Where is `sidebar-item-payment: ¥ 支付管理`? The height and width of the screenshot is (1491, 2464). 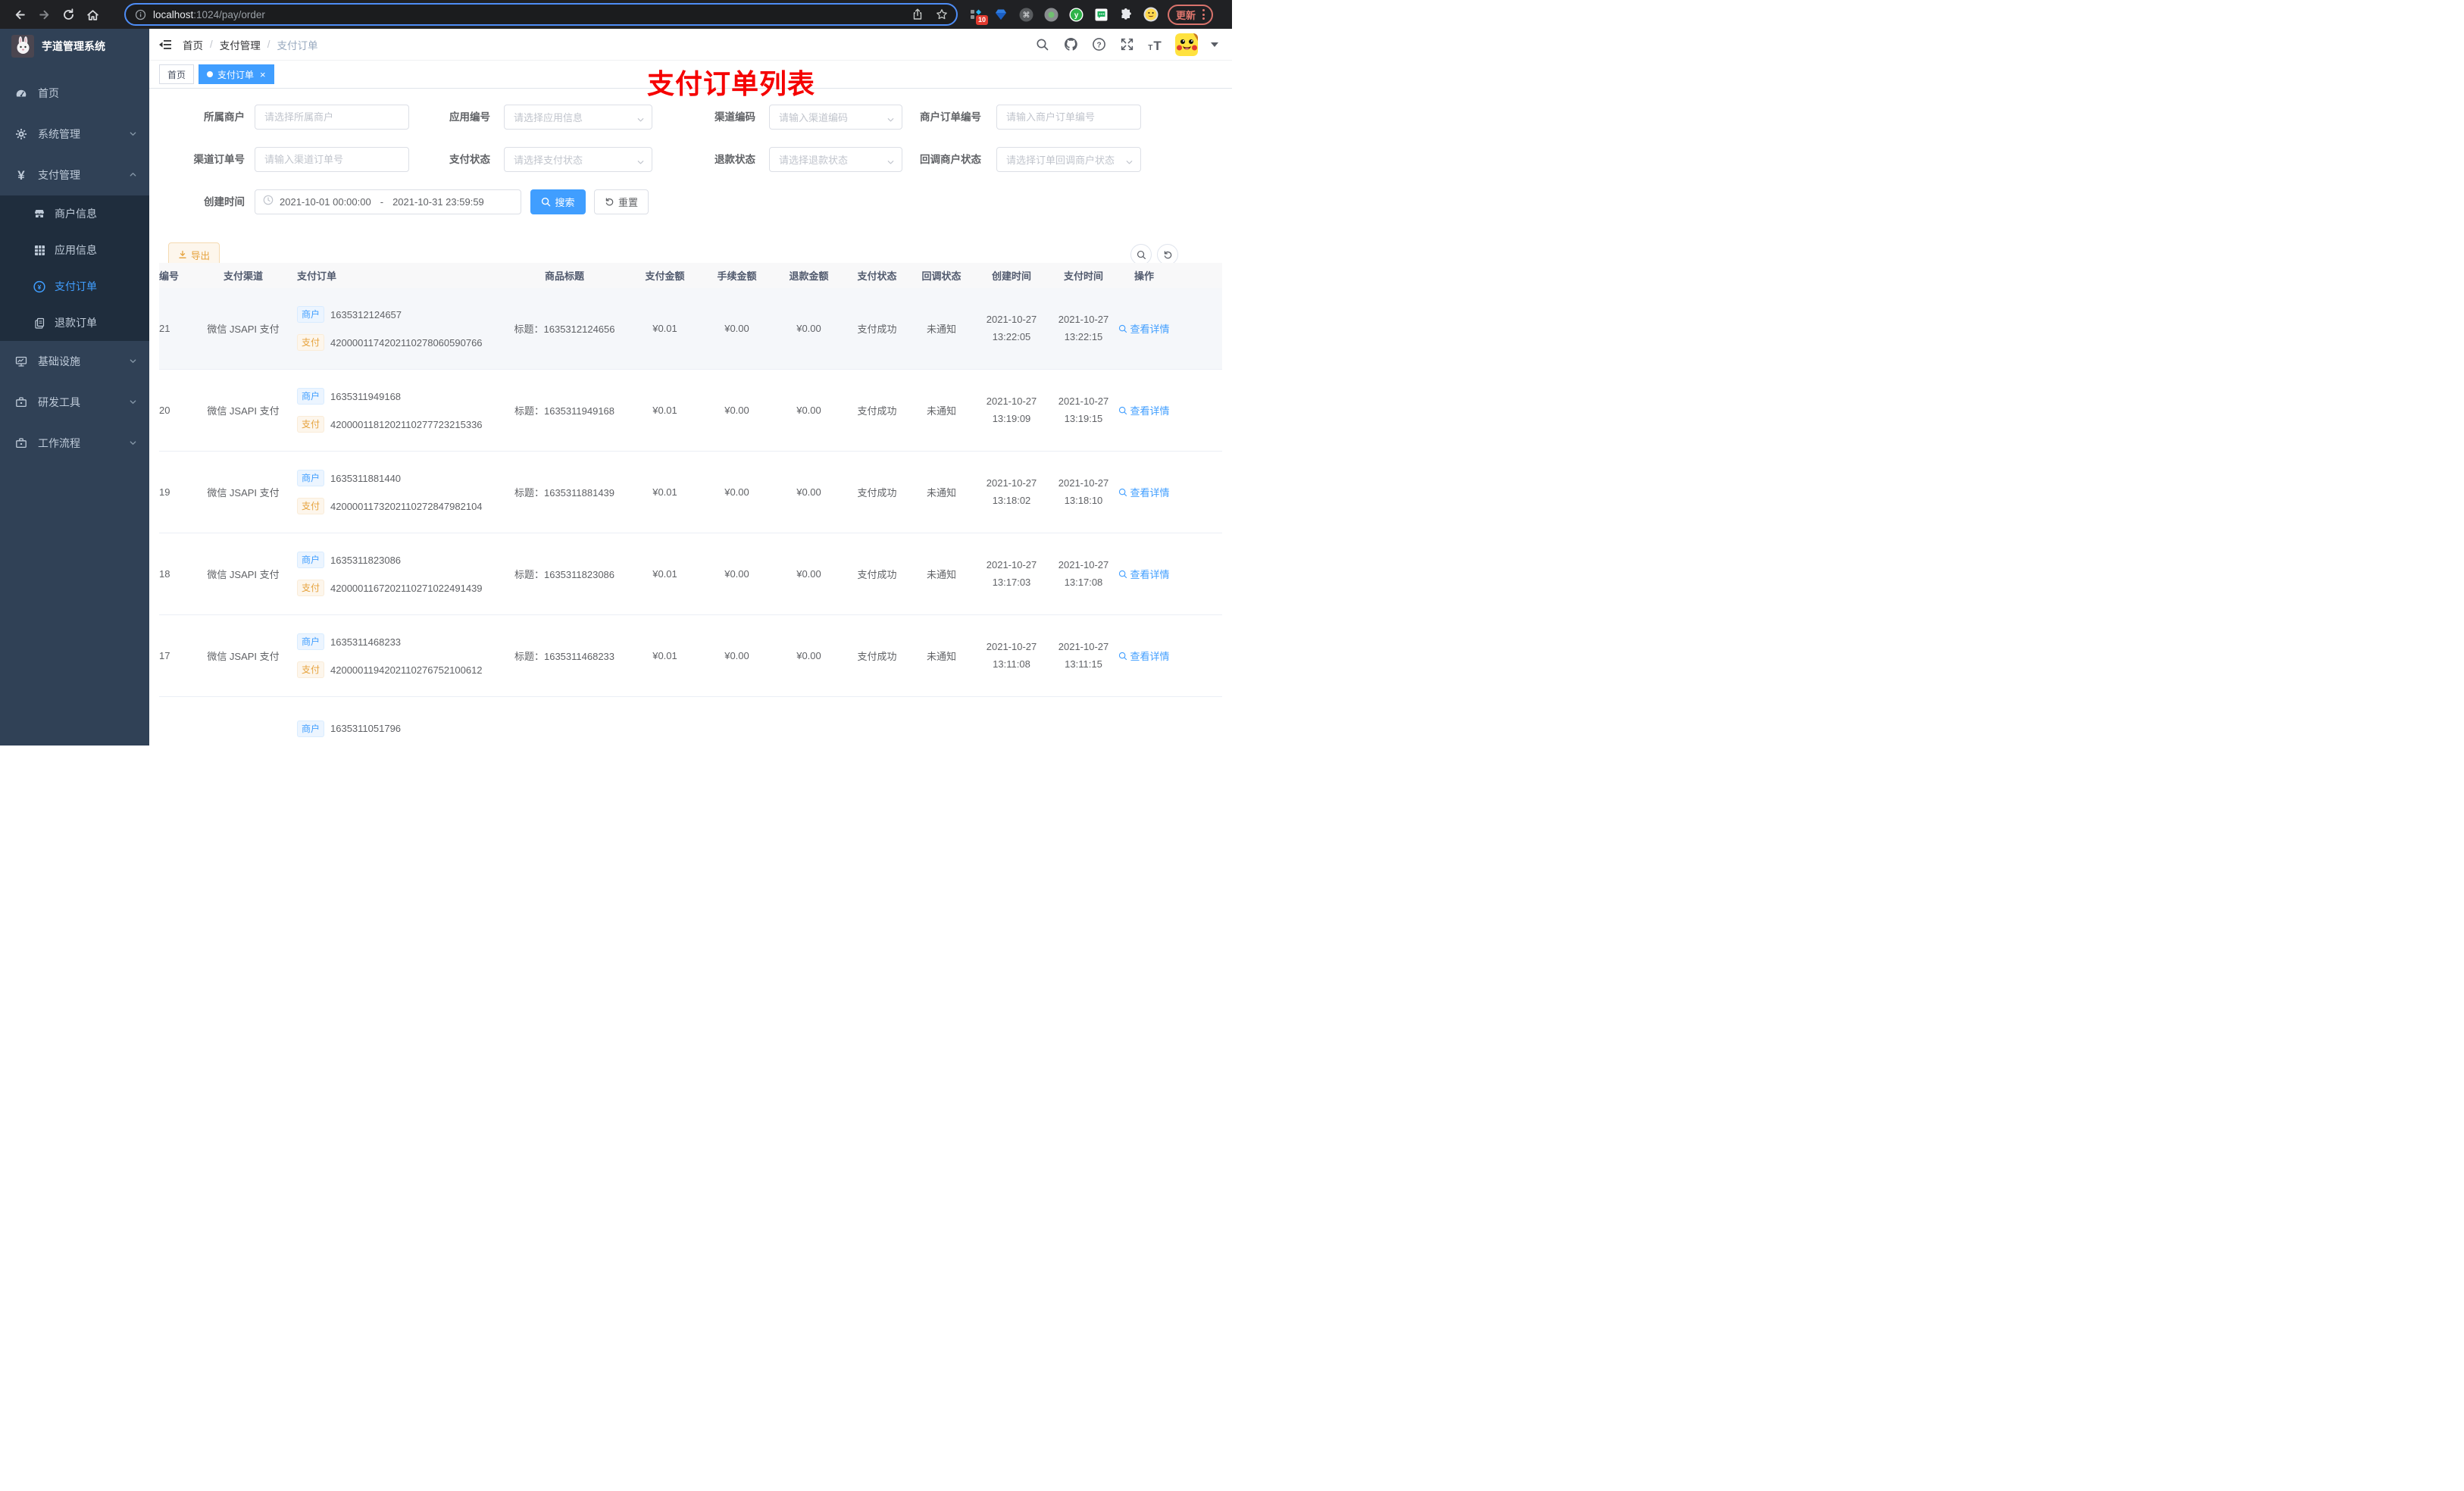 sidebar-item-payment: ¥ 支付管理 is located at coordinates (74, 175).